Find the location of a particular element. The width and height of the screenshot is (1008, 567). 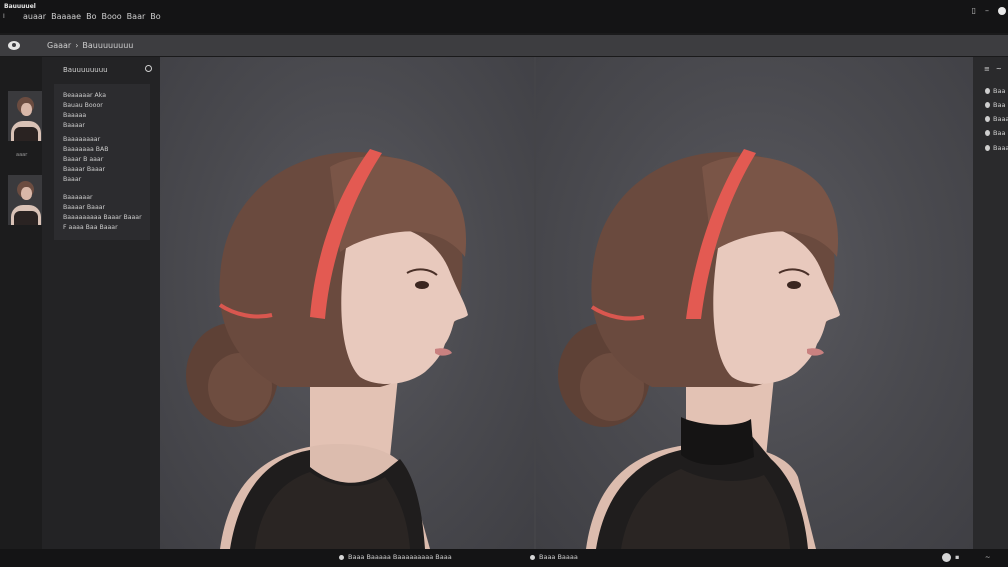

thumbnail-strip: aaar is located at coordinates (22, 304).